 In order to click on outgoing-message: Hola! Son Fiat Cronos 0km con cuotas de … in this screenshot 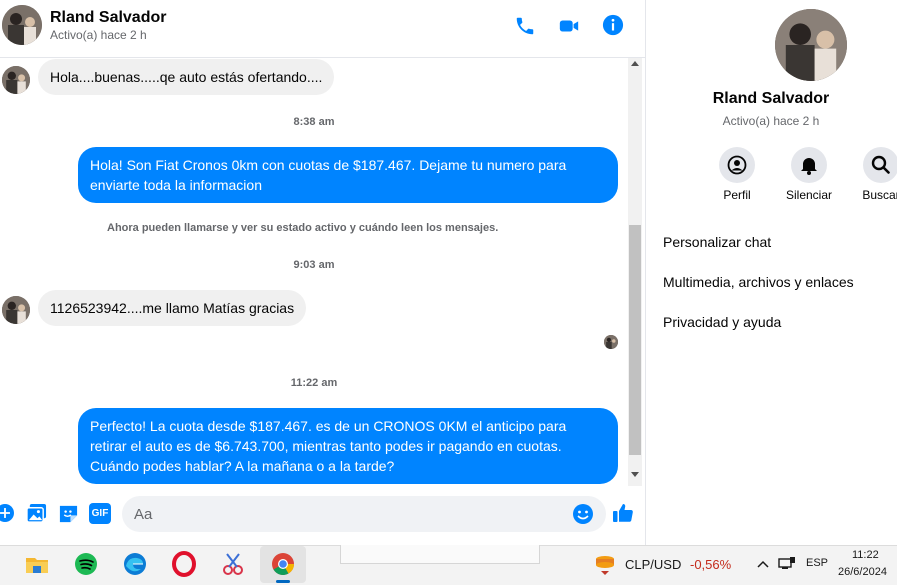, I will do `click(348, 175)`.